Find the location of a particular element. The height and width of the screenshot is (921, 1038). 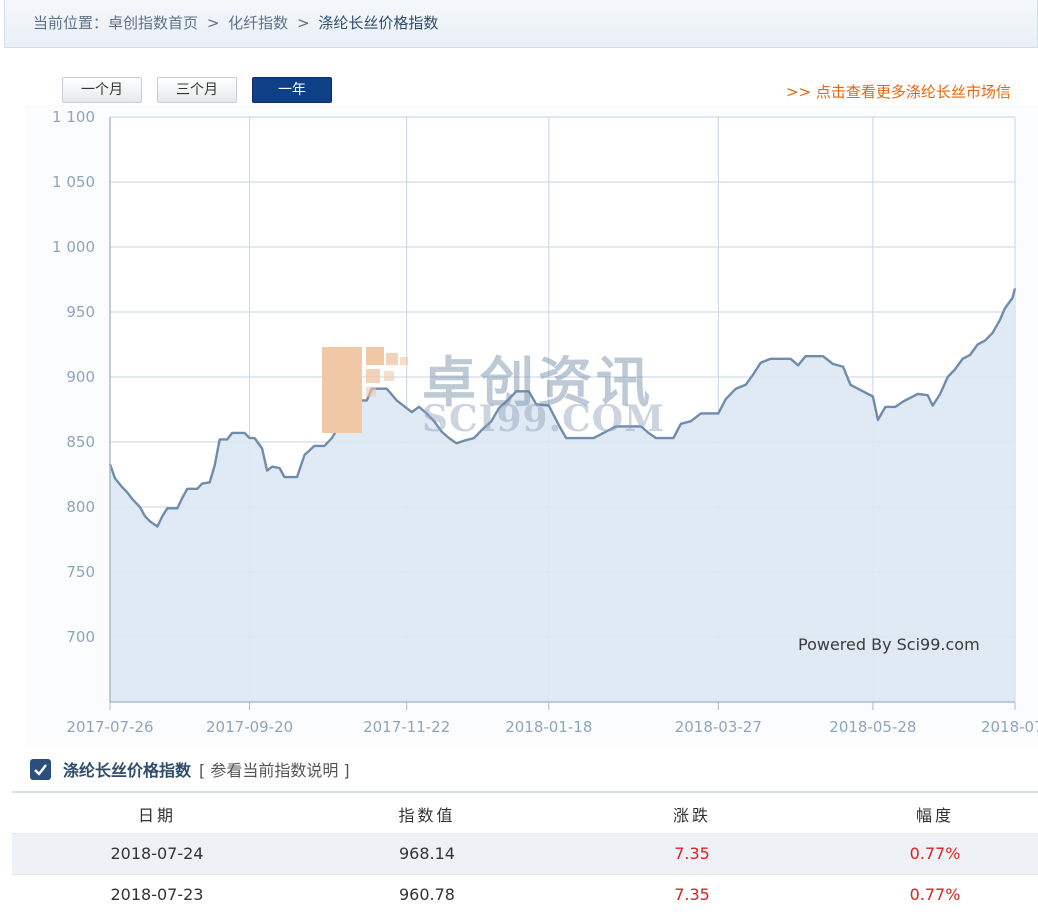

more-market-info-link: >> 点击查看更多涤纶长丝市场信 is located at coordinates (912, 91).